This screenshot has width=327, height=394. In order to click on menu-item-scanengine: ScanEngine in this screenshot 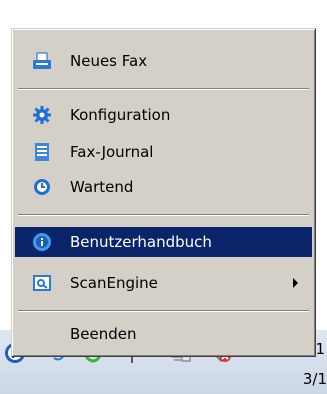, I will do `click(163, 283)`.